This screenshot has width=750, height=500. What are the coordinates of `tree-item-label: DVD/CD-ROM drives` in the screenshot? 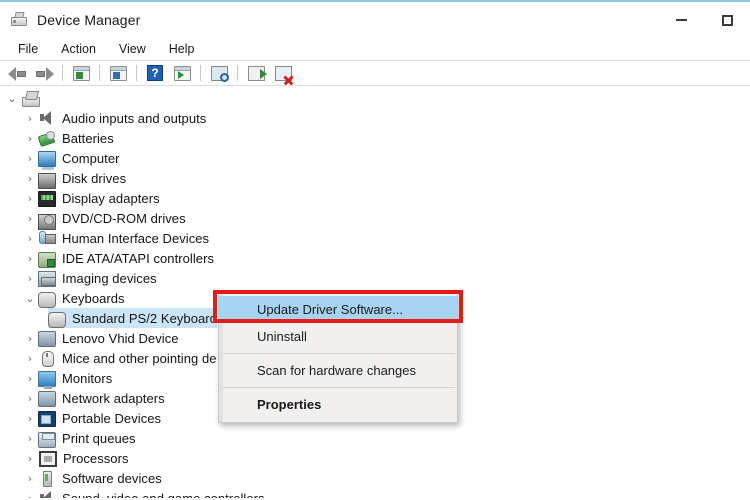 It's located at (124, 218).